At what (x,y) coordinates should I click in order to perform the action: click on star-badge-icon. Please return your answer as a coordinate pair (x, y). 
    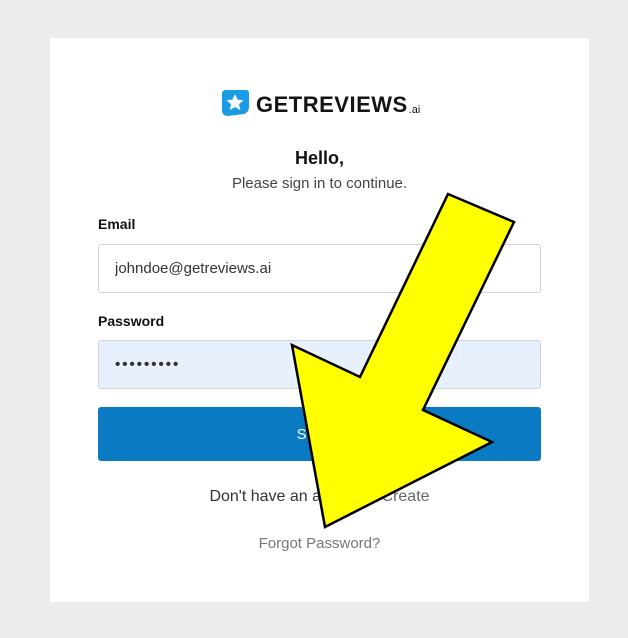
    Looking at the image, I should click on (235, 103).